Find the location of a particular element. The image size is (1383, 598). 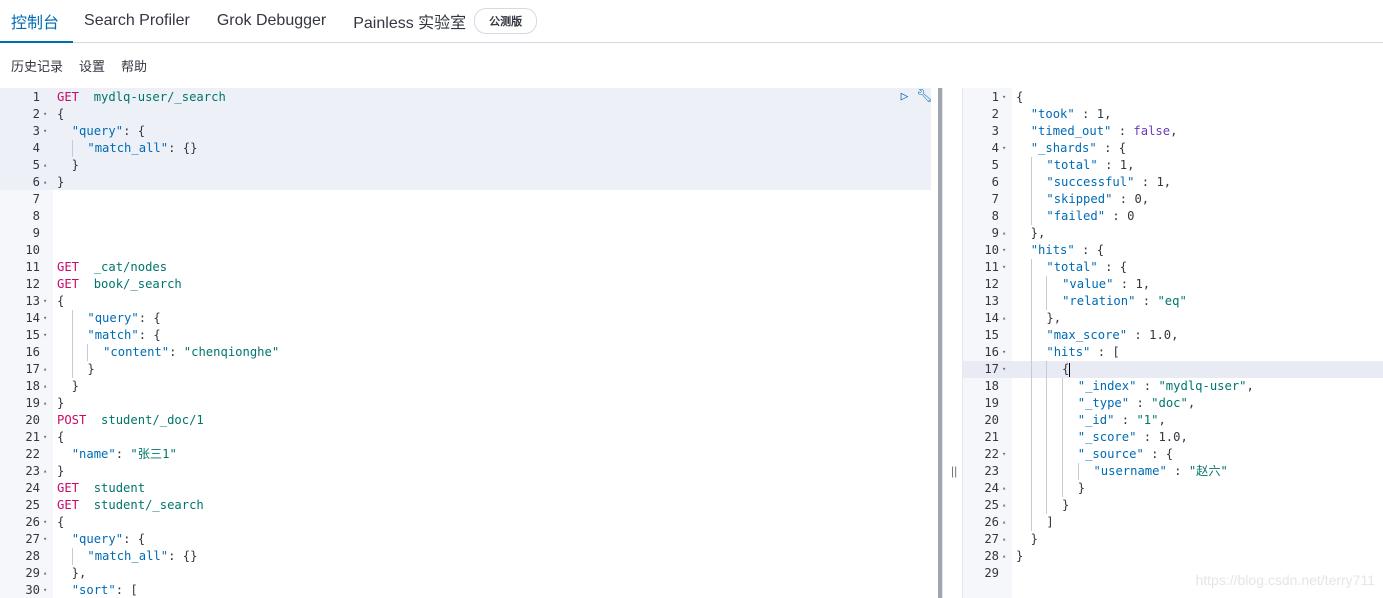

code-line: 22 "name": "张三1" is located at coordinates (465, 454).